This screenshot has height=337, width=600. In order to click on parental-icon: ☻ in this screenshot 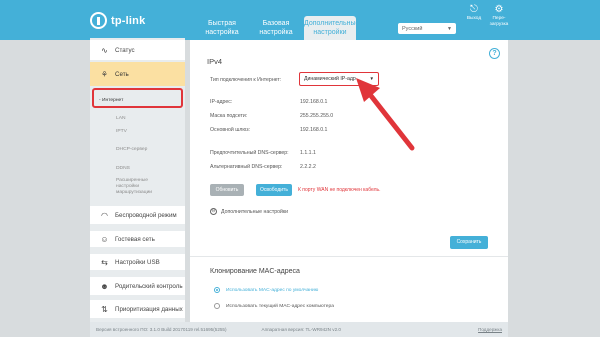, I will do `click(104, 286)`.